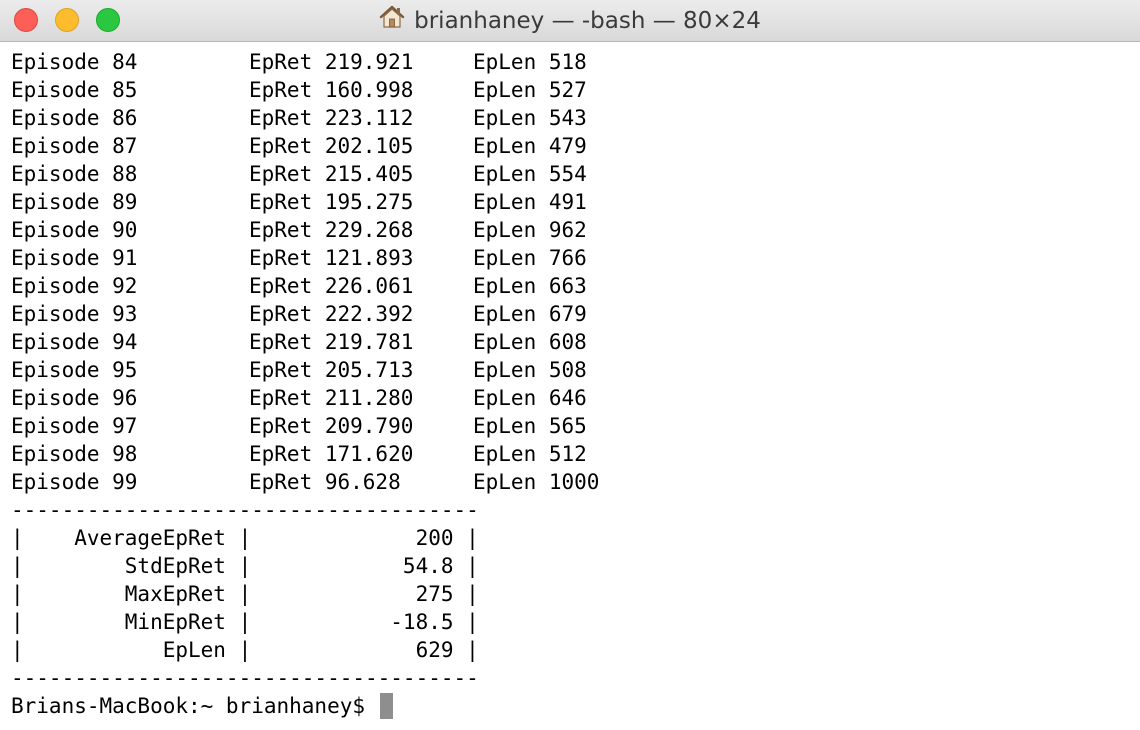 The height and width of the screenshot is (730, 1140). I want to click on title-bar: brianhaney — -bash — 80×24, so click(570, 21).